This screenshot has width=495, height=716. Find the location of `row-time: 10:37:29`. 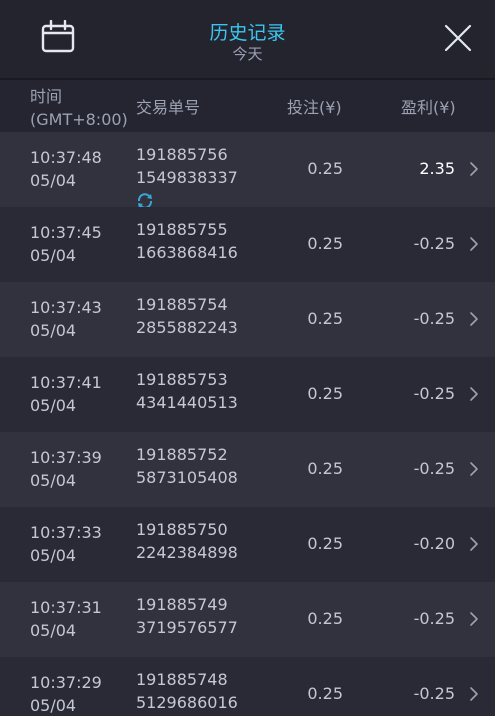

row-time: 10:37:29 is located at coordinates (66, 682).